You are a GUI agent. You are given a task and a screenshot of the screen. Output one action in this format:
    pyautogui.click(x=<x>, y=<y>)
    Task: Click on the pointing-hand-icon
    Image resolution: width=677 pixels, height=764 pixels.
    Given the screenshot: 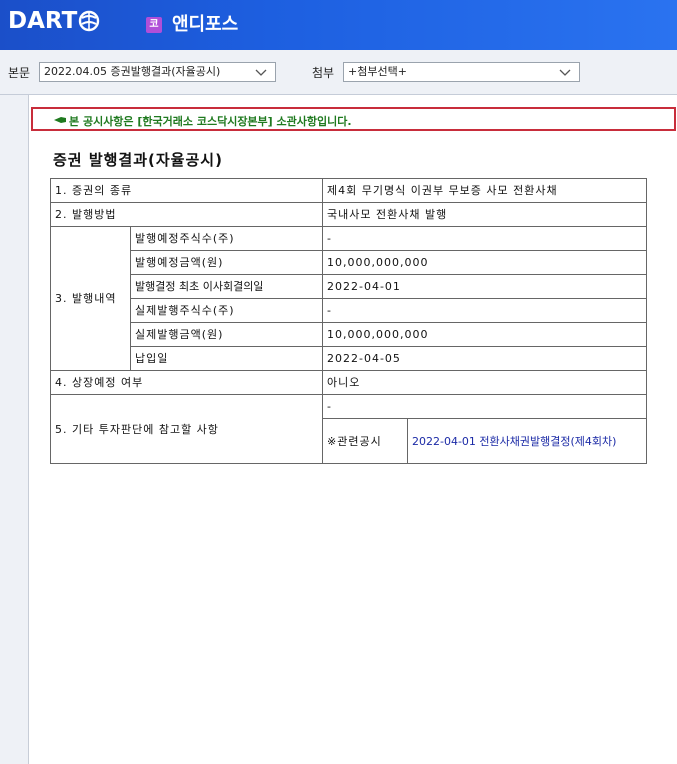 What is the action you would take?
    pyautogui.click(x=60, y=120)
    